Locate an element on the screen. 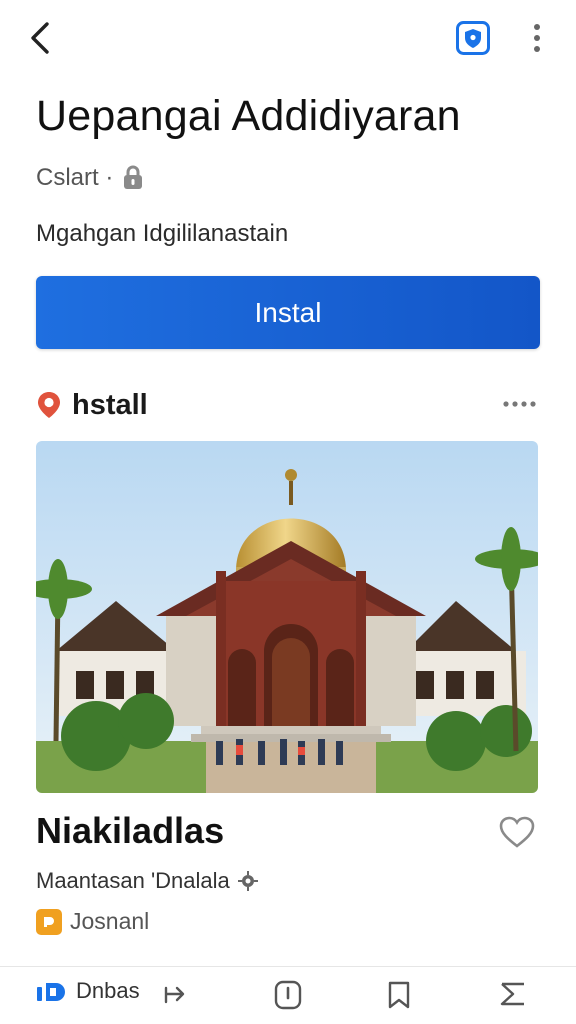 This screenshot has width=576, height=1024. share-icon is located at coordinates (174, 995).